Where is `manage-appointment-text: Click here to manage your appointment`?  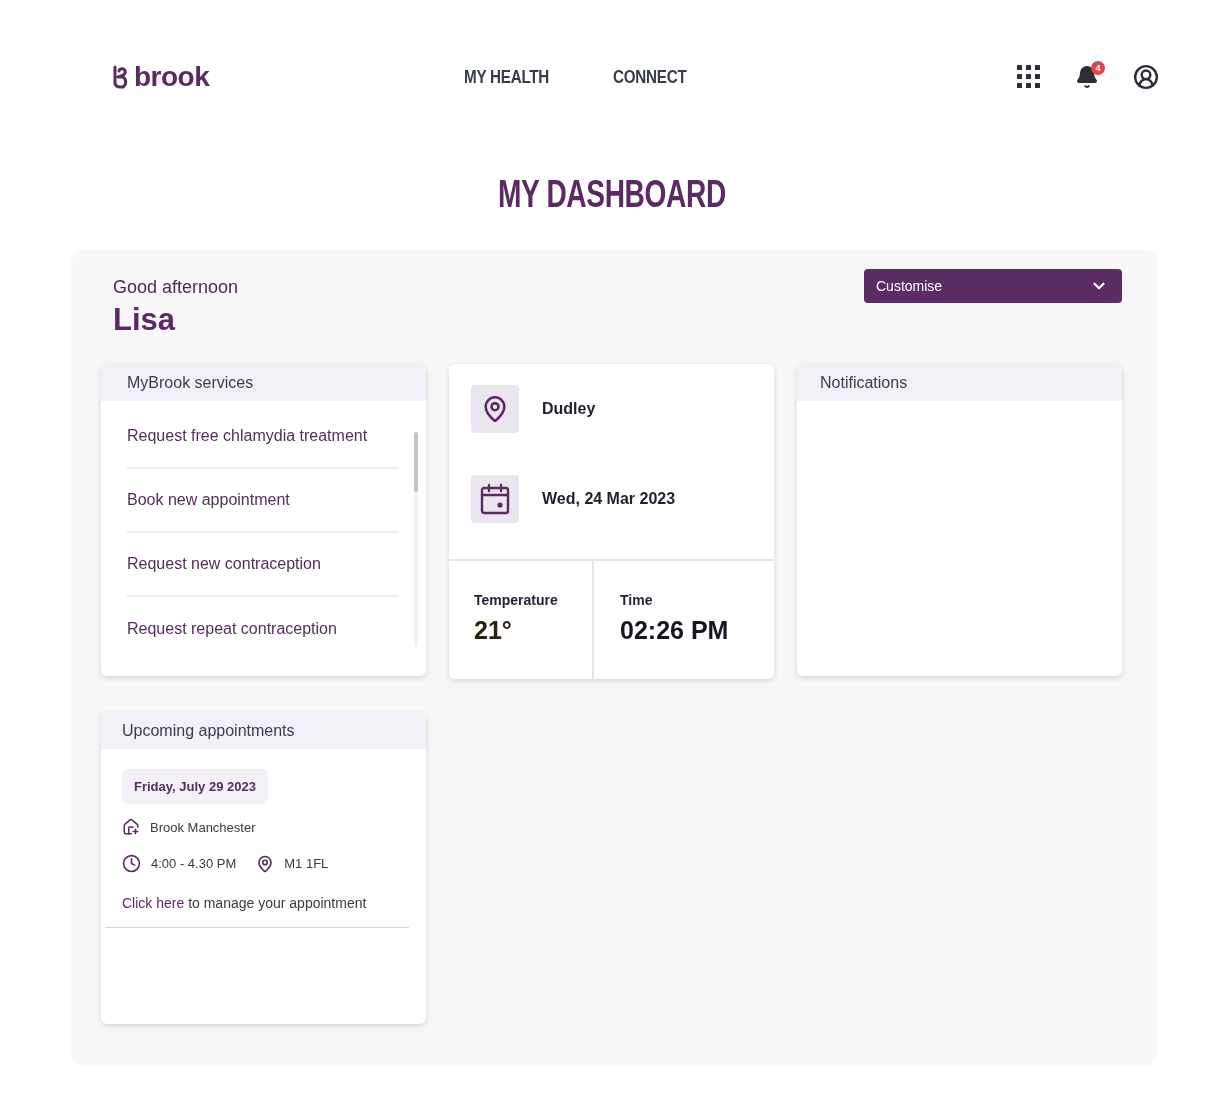
manage-appointment-text: Click here to manage your appointment is located at coordinates (244, 903).